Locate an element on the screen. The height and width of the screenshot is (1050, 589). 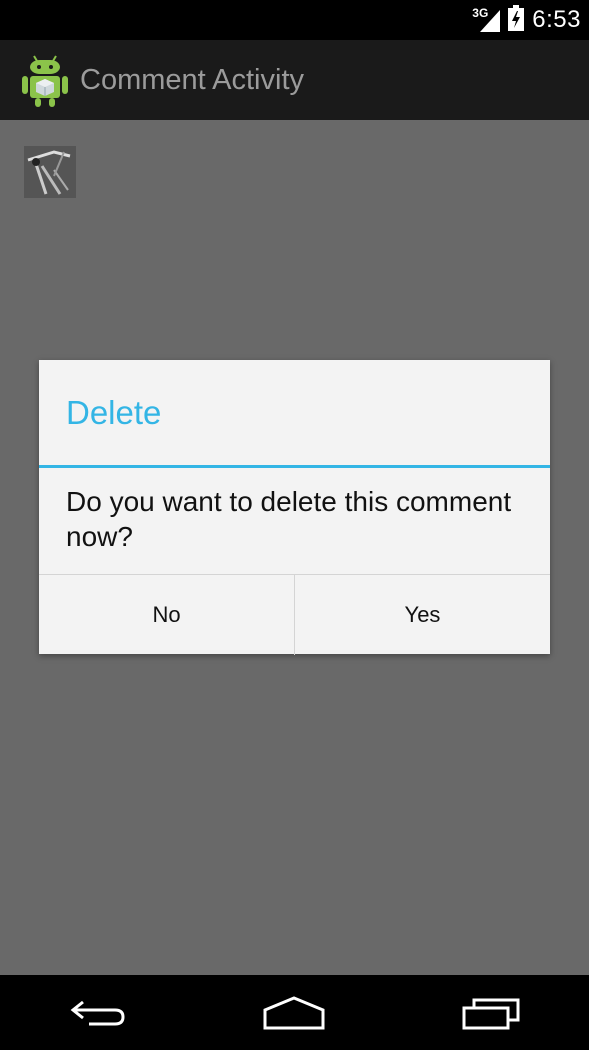
dialog-divider is located at coordinates (294, 466).